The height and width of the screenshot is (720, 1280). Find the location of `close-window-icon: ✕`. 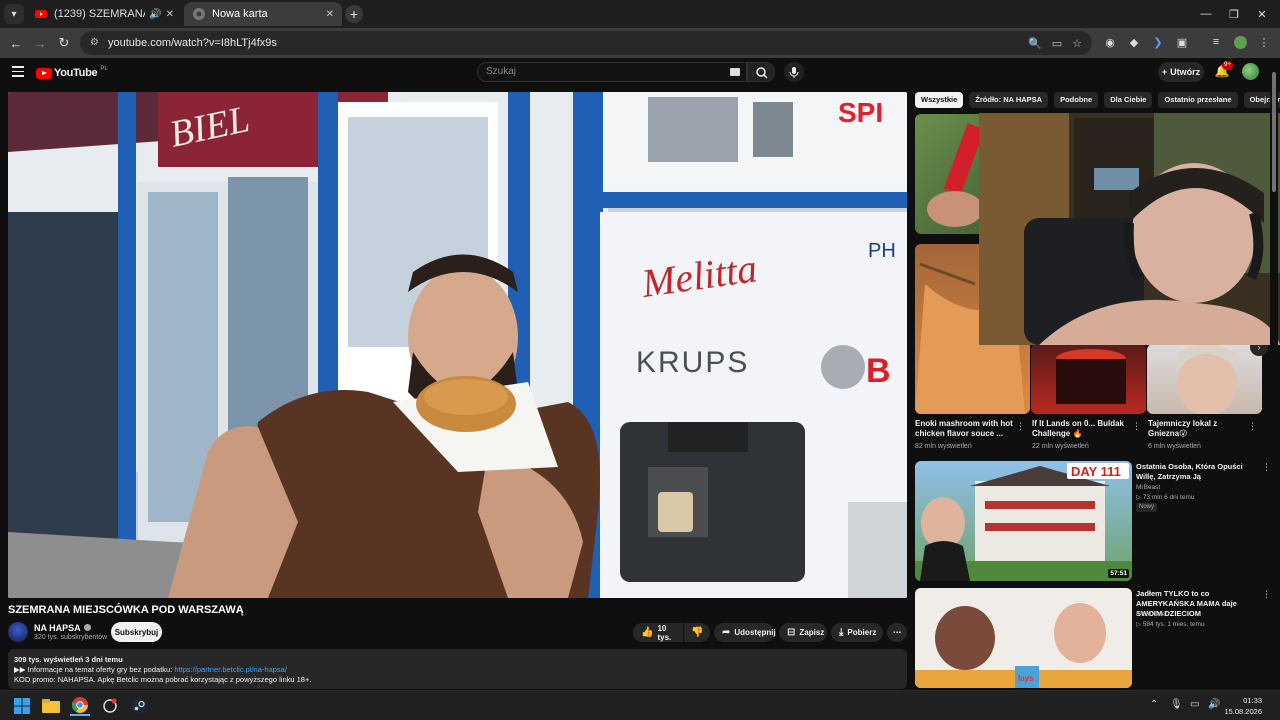

close-window-icon: ✕ is located at coordinates (1262, 14).